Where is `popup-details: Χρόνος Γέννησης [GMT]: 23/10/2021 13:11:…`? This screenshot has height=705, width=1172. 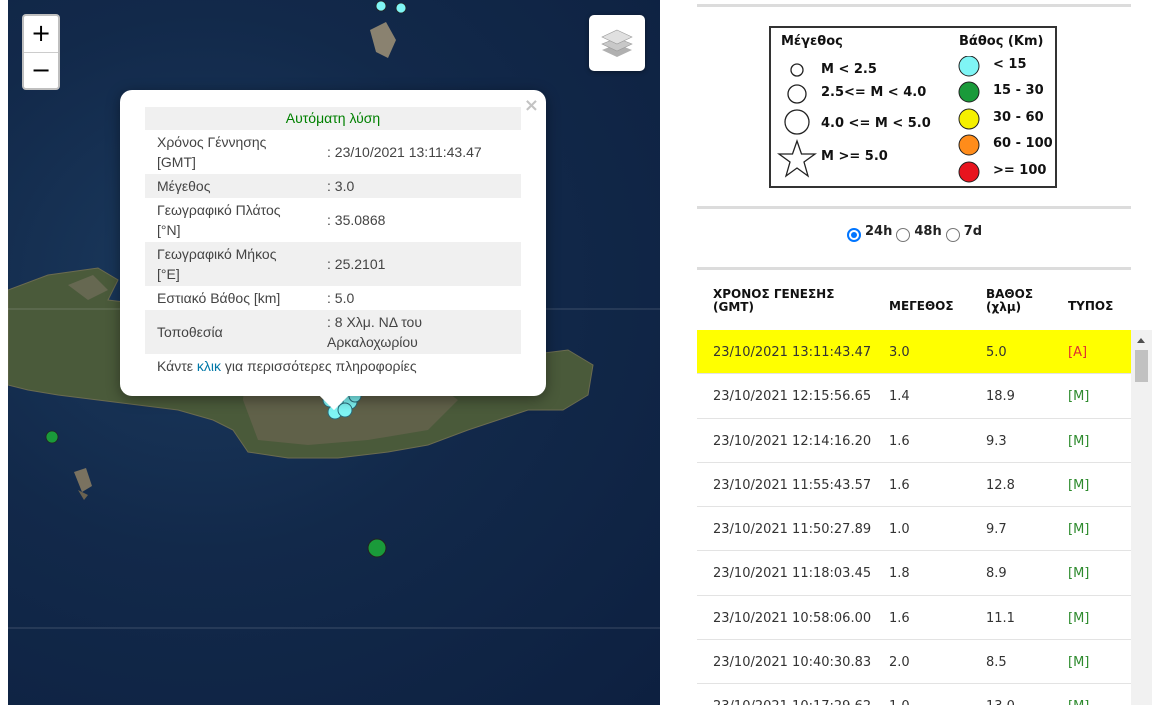 popup-details: Χρόνος Γέννησης [GMT]: 23/10/2021 13:11:… is located at coordinates (333, 242).